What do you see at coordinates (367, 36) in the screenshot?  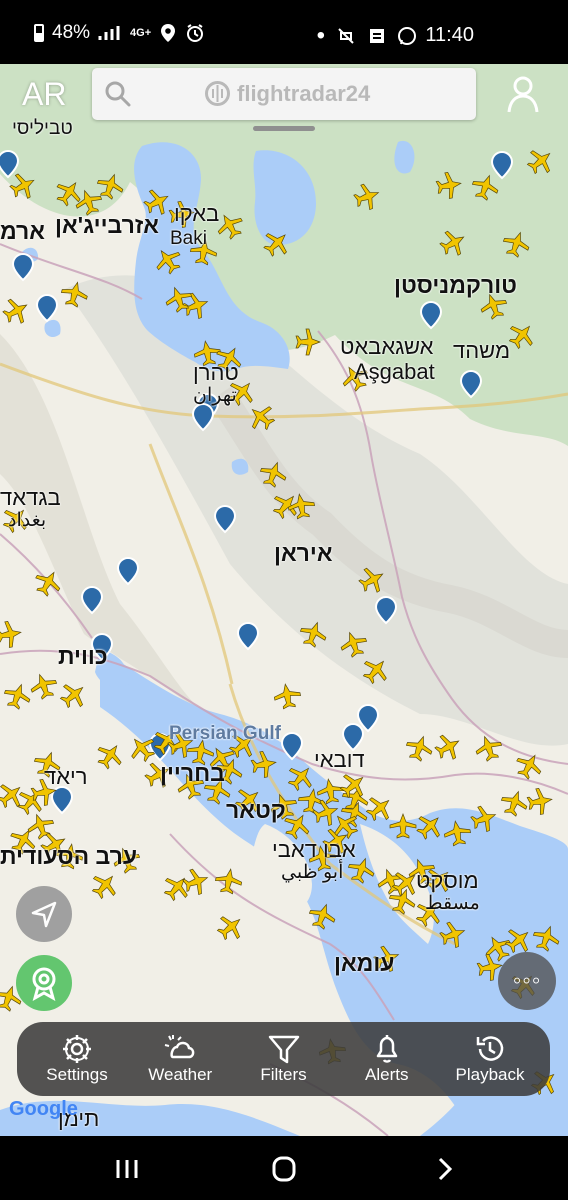 I see `status-notification-icons: •` at bounding box center [367, 36].